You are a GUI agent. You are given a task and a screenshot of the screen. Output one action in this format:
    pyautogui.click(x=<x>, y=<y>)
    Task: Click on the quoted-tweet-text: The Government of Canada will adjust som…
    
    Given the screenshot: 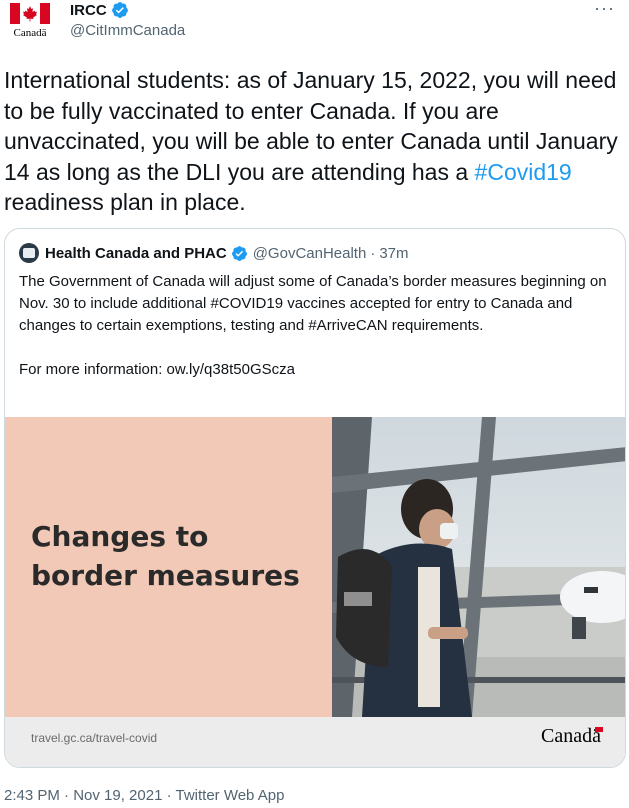 What is the action you would take?
    pyautogui.click(x=317, y=326)
    